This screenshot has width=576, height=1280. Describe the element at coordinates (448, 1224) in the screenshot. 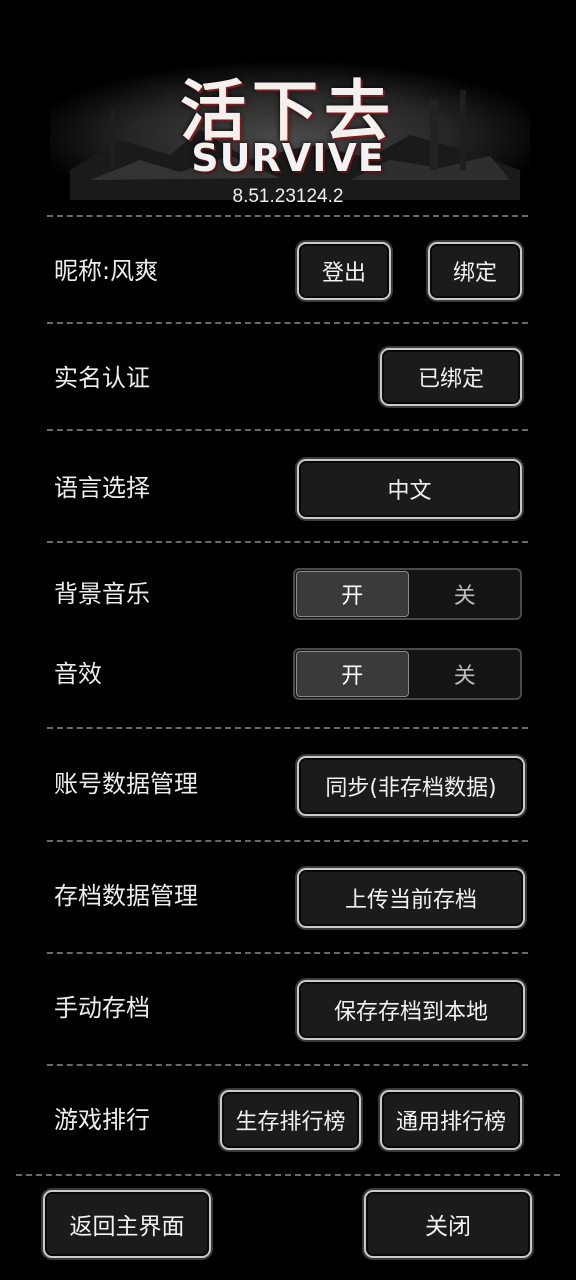

I see `close-button: 关闭` at that location.